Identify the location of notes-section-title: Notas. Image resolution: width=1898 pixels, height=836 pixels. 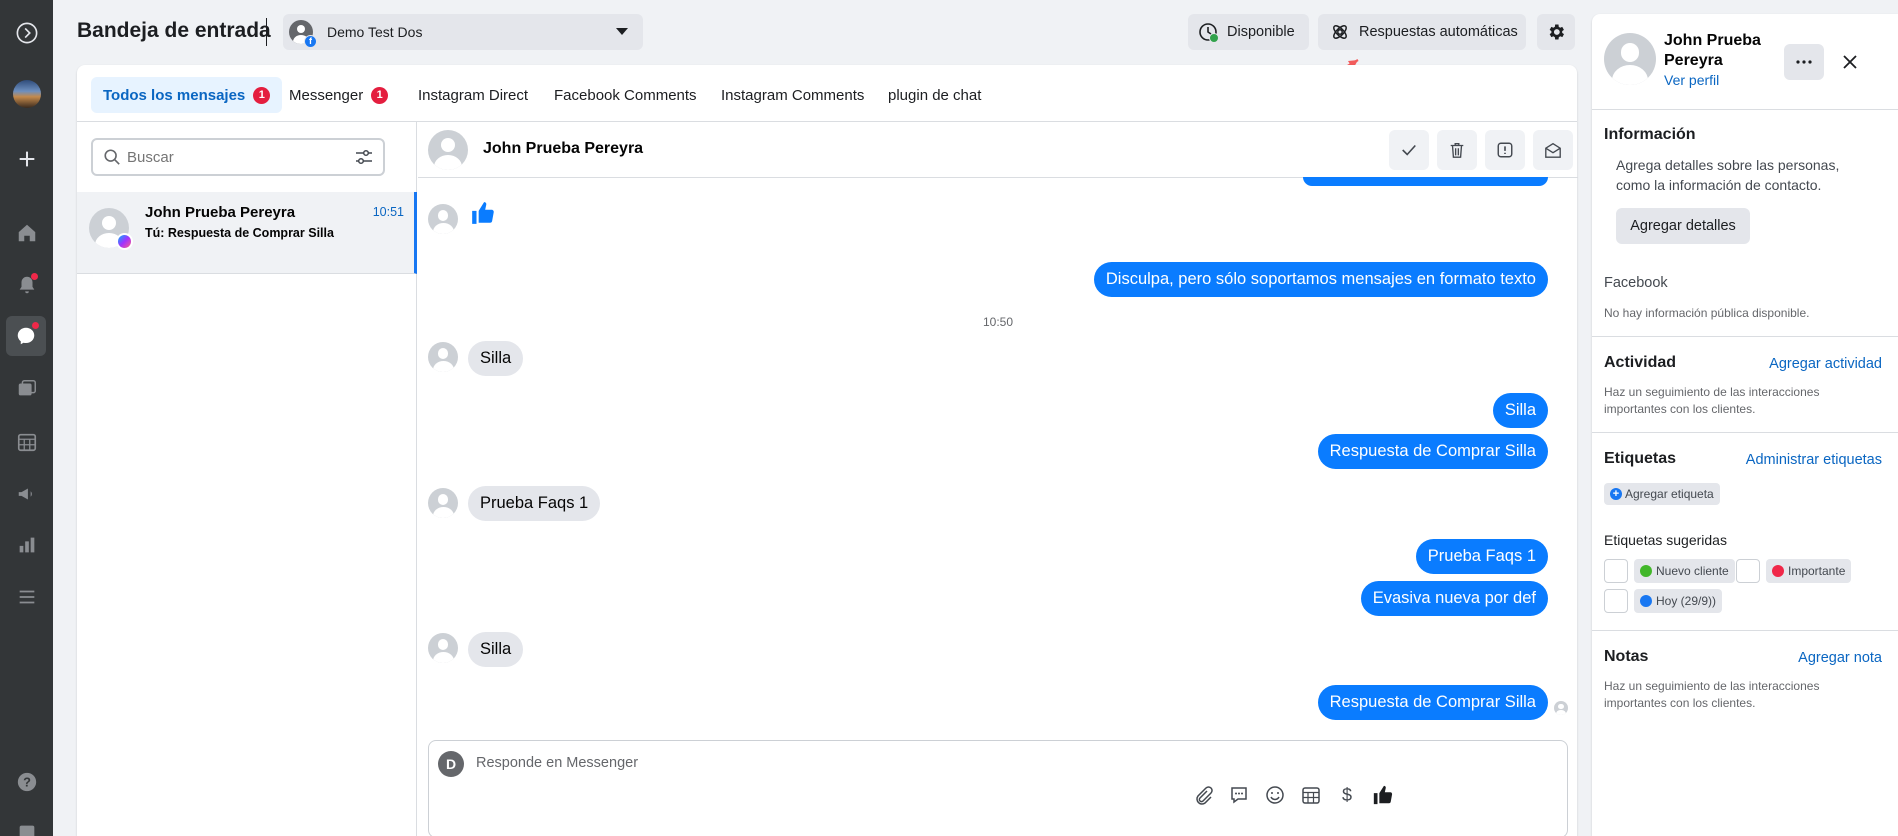
(1626, 656).